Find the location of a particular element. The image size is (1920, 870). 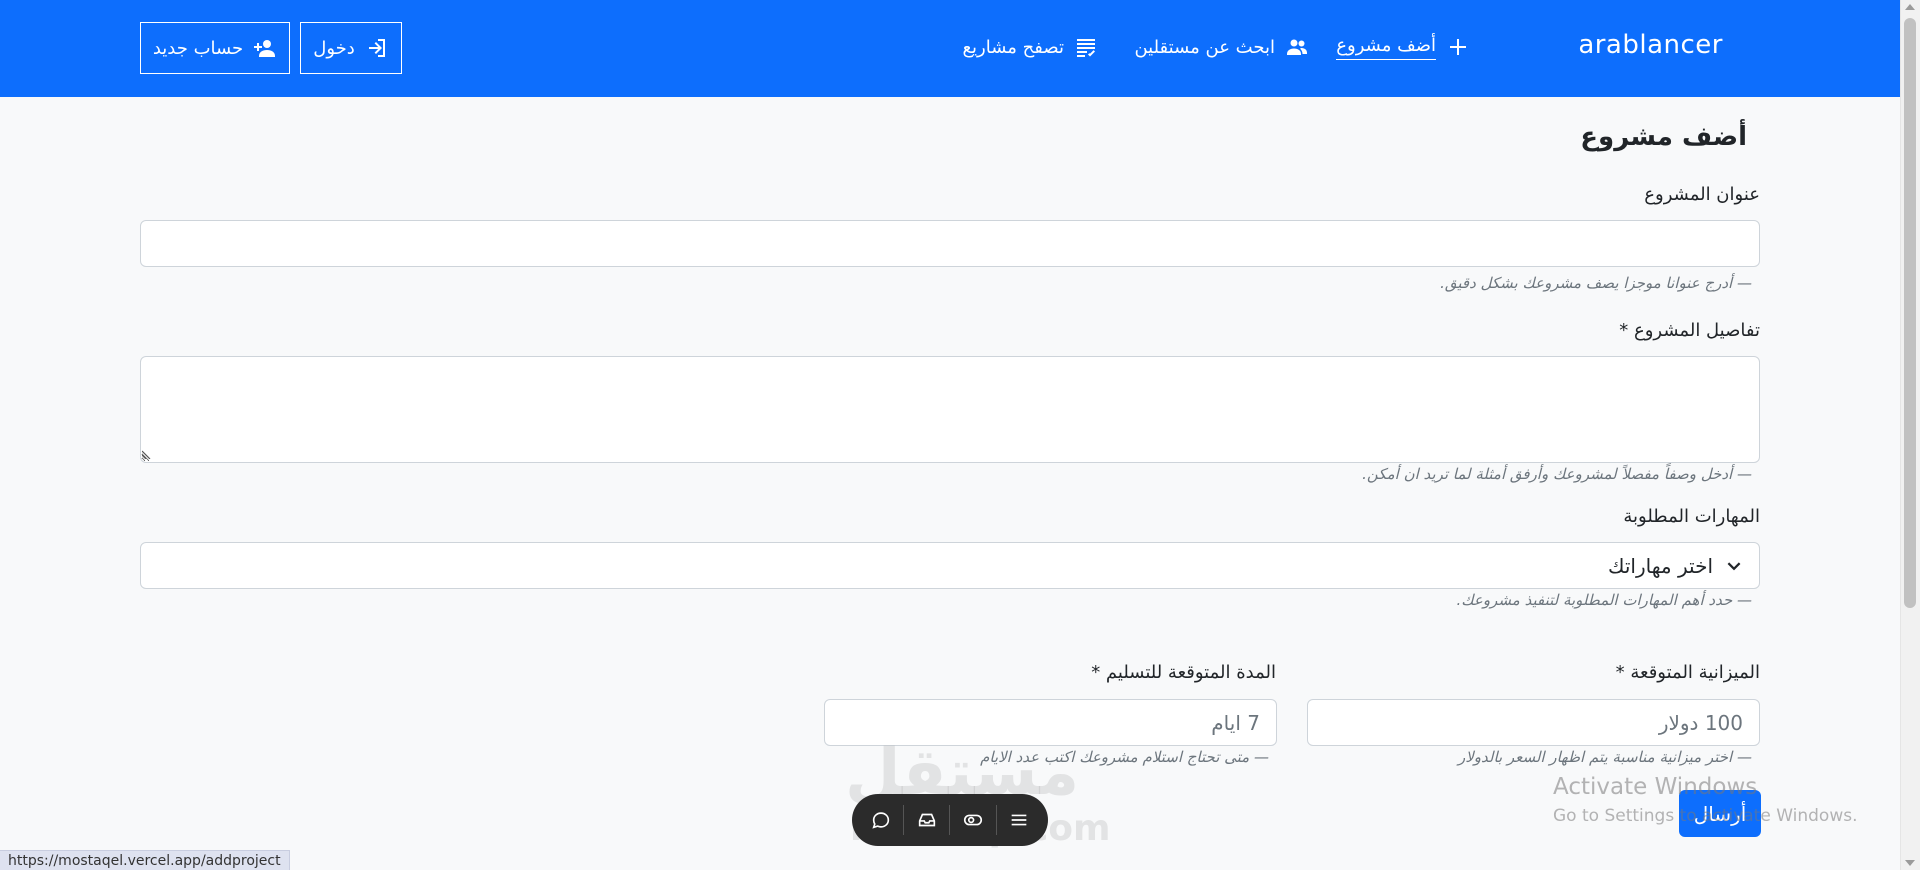

duration-label: المدة المتوقعة للتسليم * is located at coordinates (1183, 672).